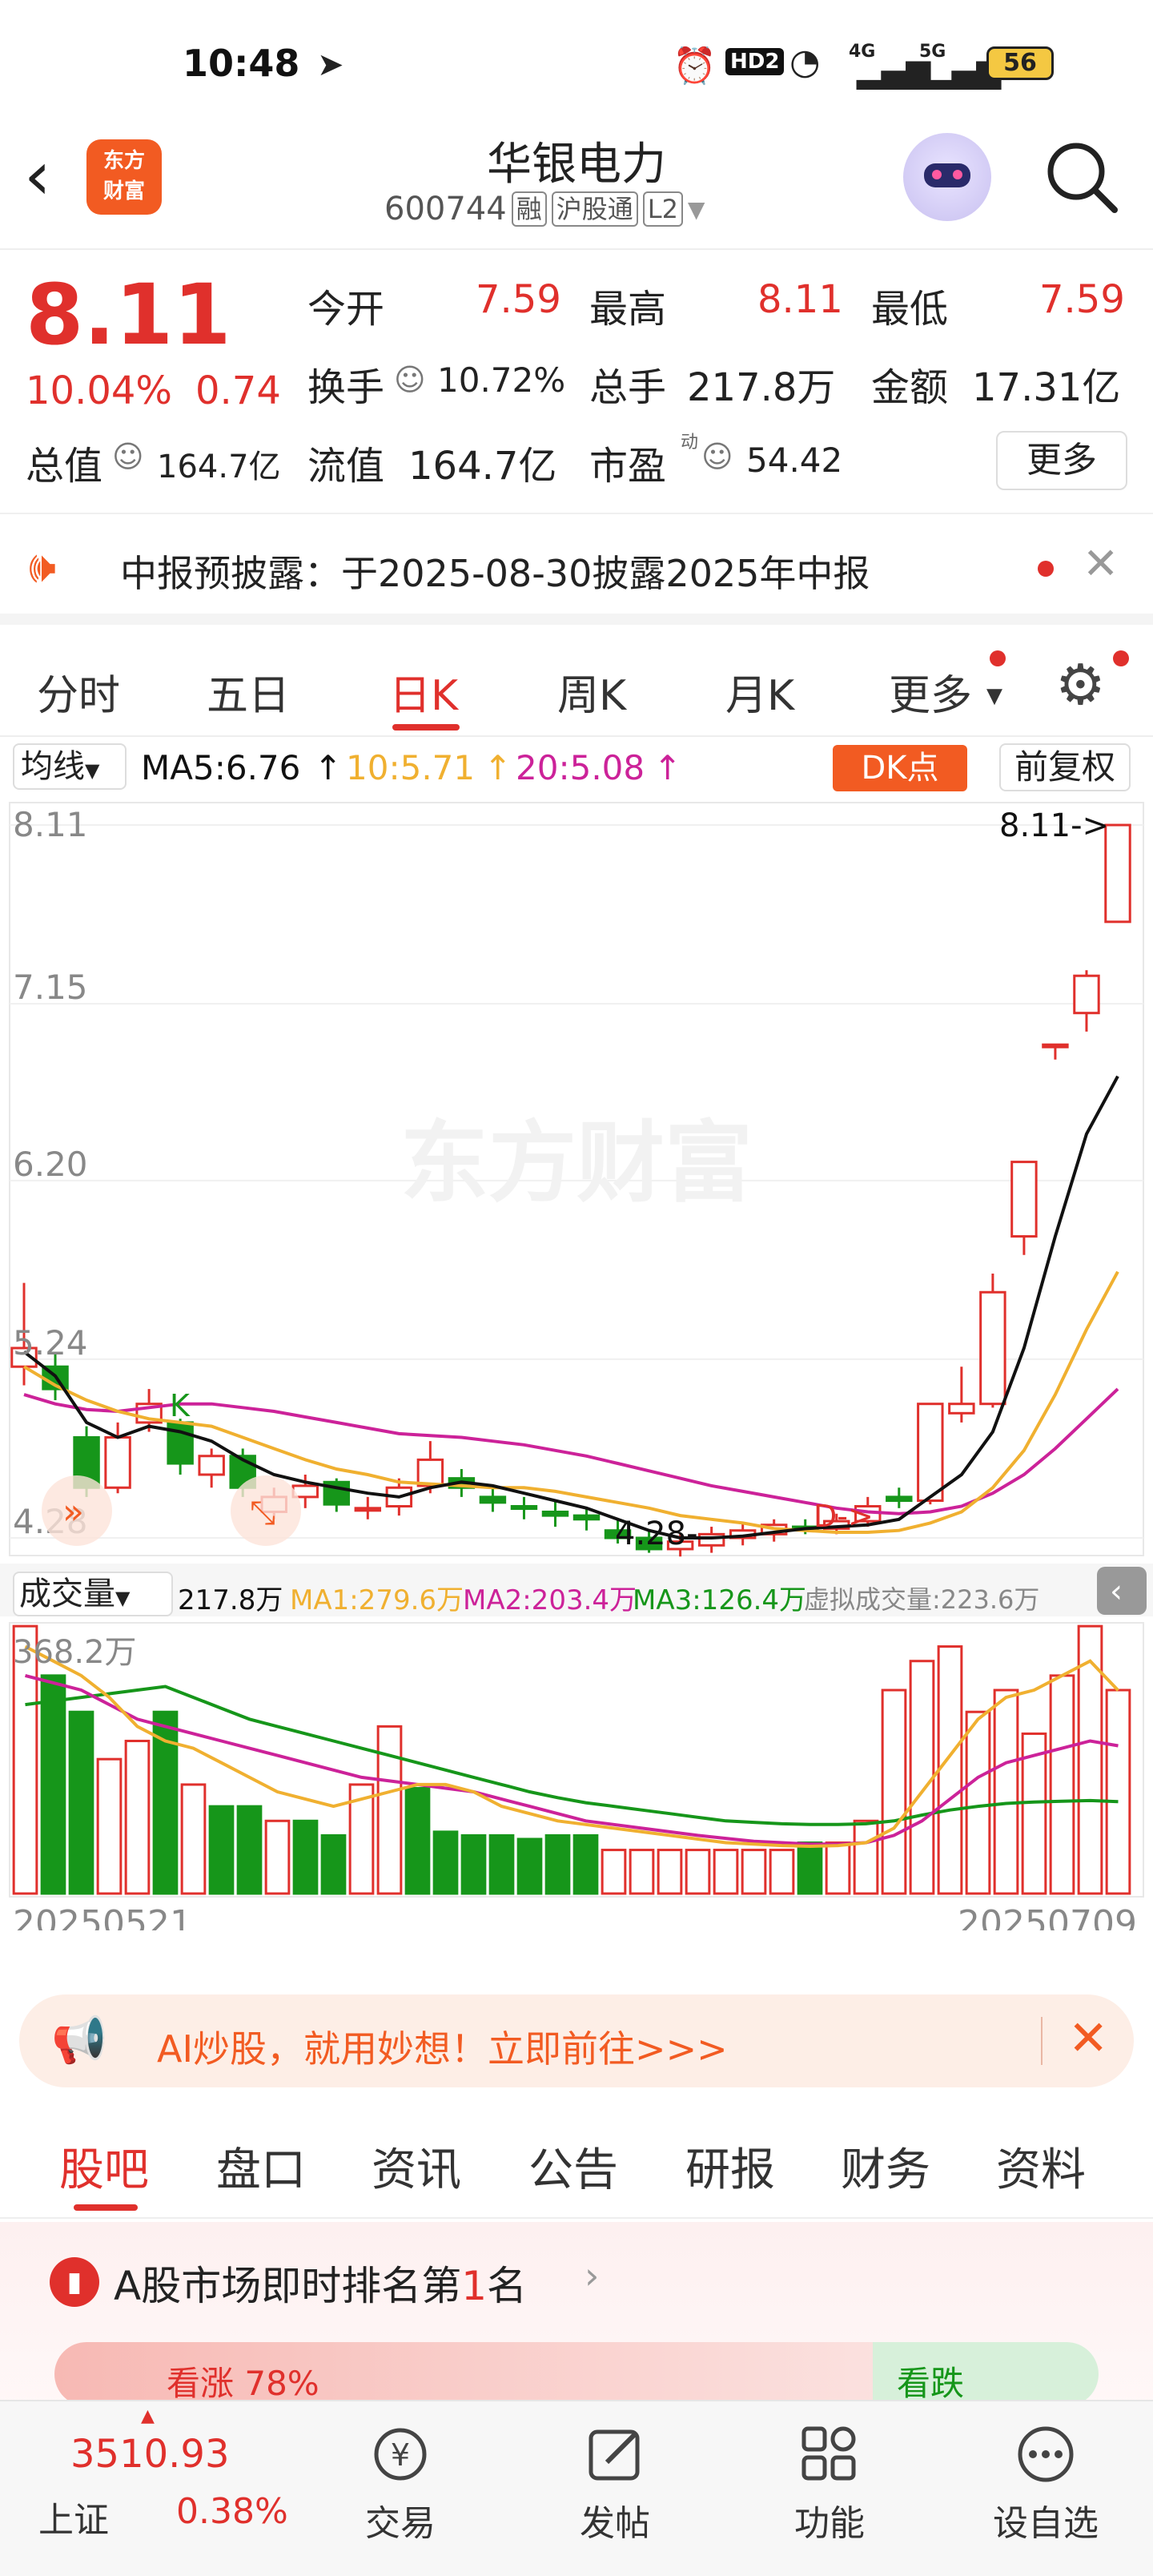 The height and width of the screenshot is (2576, 1153). What do you see at coordinates (1080, 685) in the screenshot?
I see `gear-icon: ⚙` at bounding box center [1080, 685].